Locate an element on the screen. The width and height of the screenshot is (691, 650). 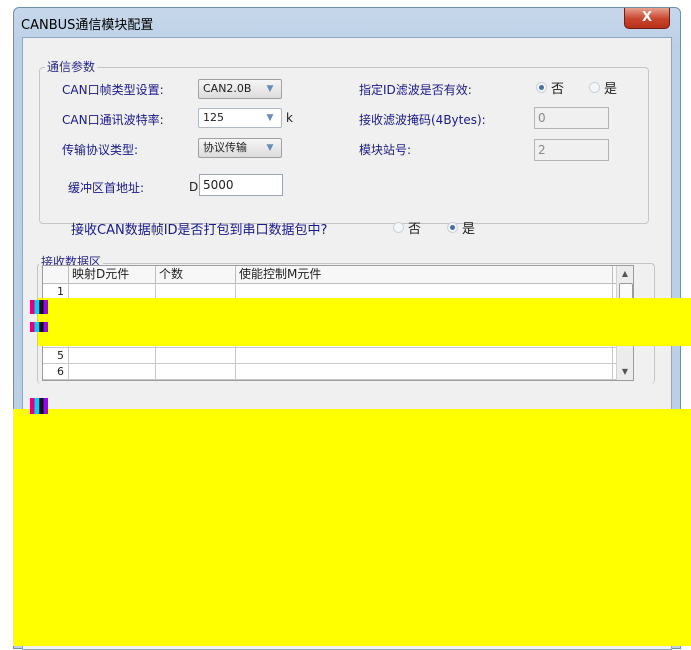
frame-type-select: CAN2.0B ▼ is located at coordinates (240, 89).